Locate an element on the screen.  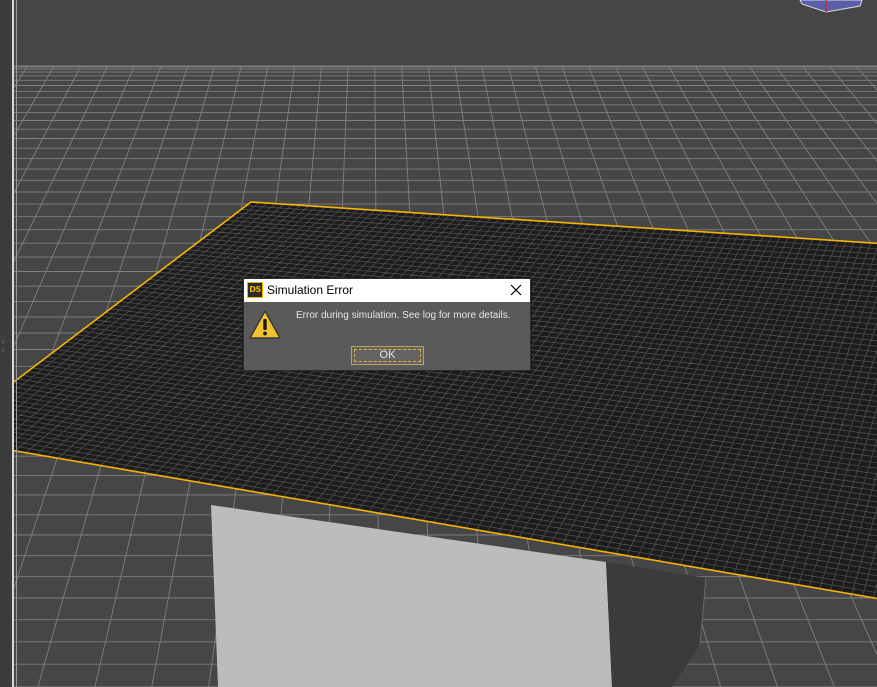
left-panel-strip: ‹ ‹ is located at coordinates (8, 343).